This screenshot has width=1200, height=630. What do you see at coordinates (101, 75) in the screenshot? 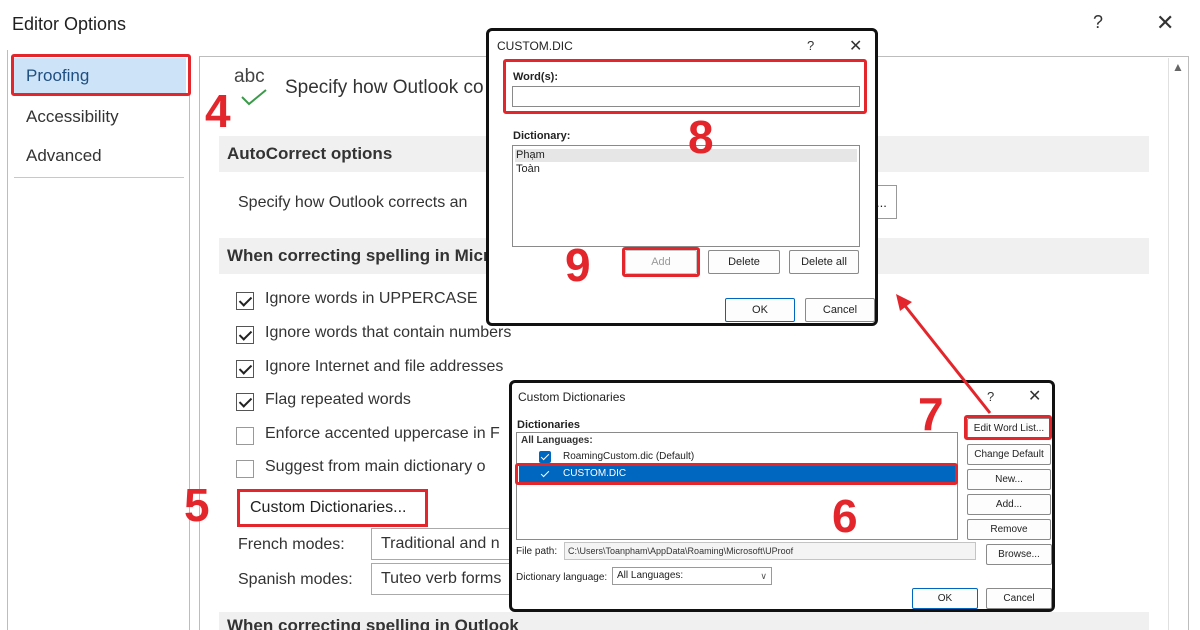
I see `highlight-proofing` at bounding box center [101, 75].